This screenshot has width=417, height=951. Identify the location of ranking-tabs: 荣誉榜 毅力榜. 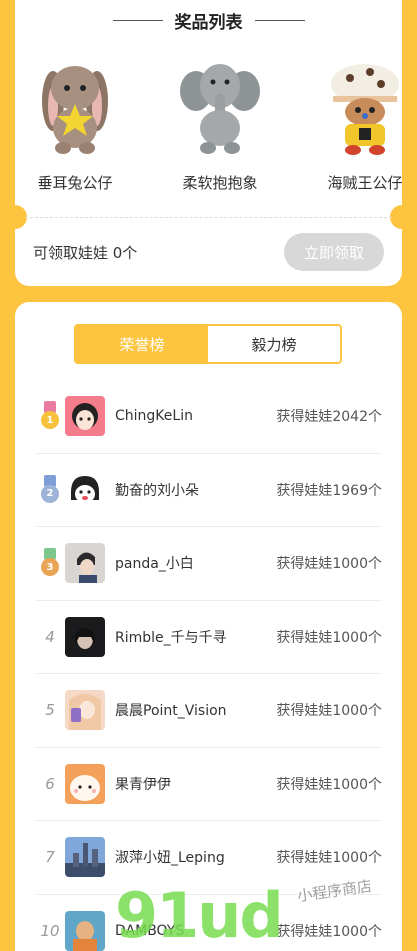
(208, 344).